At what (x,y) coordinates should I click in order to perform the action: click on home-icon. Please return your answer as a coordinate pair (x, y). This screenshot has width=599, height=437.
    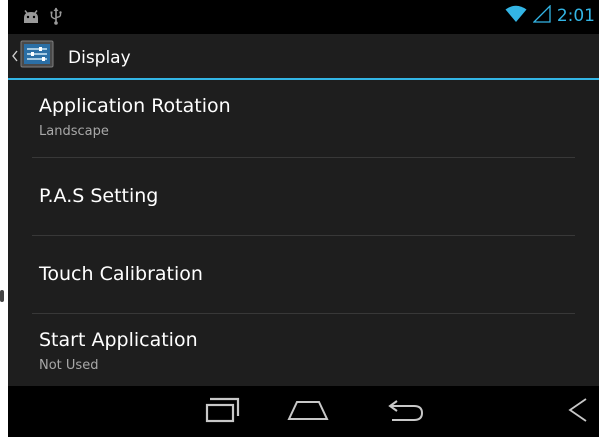
    Looking at the image, I should click on (308, 412).